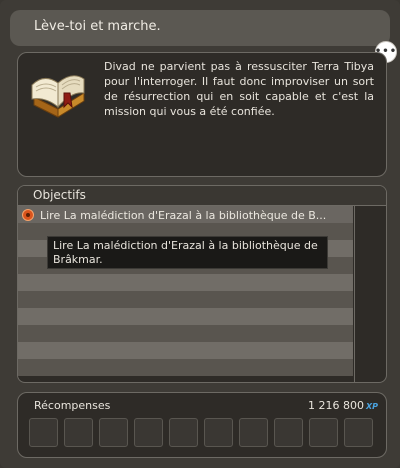  I want to click on objective-marker-icon, so click(28, 215).